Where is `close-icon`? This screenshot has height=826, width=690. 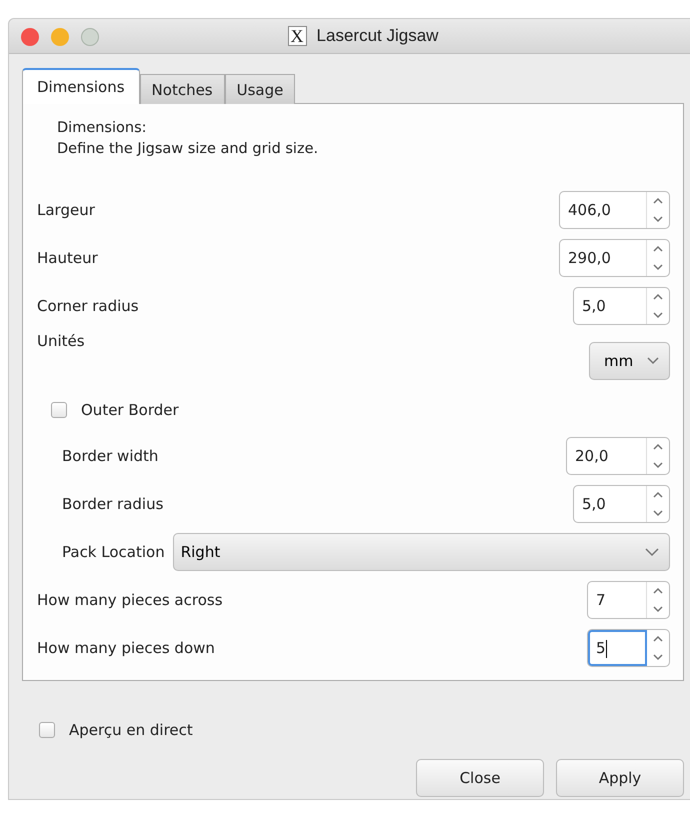
close-icon is located at coordinates (30, 37).